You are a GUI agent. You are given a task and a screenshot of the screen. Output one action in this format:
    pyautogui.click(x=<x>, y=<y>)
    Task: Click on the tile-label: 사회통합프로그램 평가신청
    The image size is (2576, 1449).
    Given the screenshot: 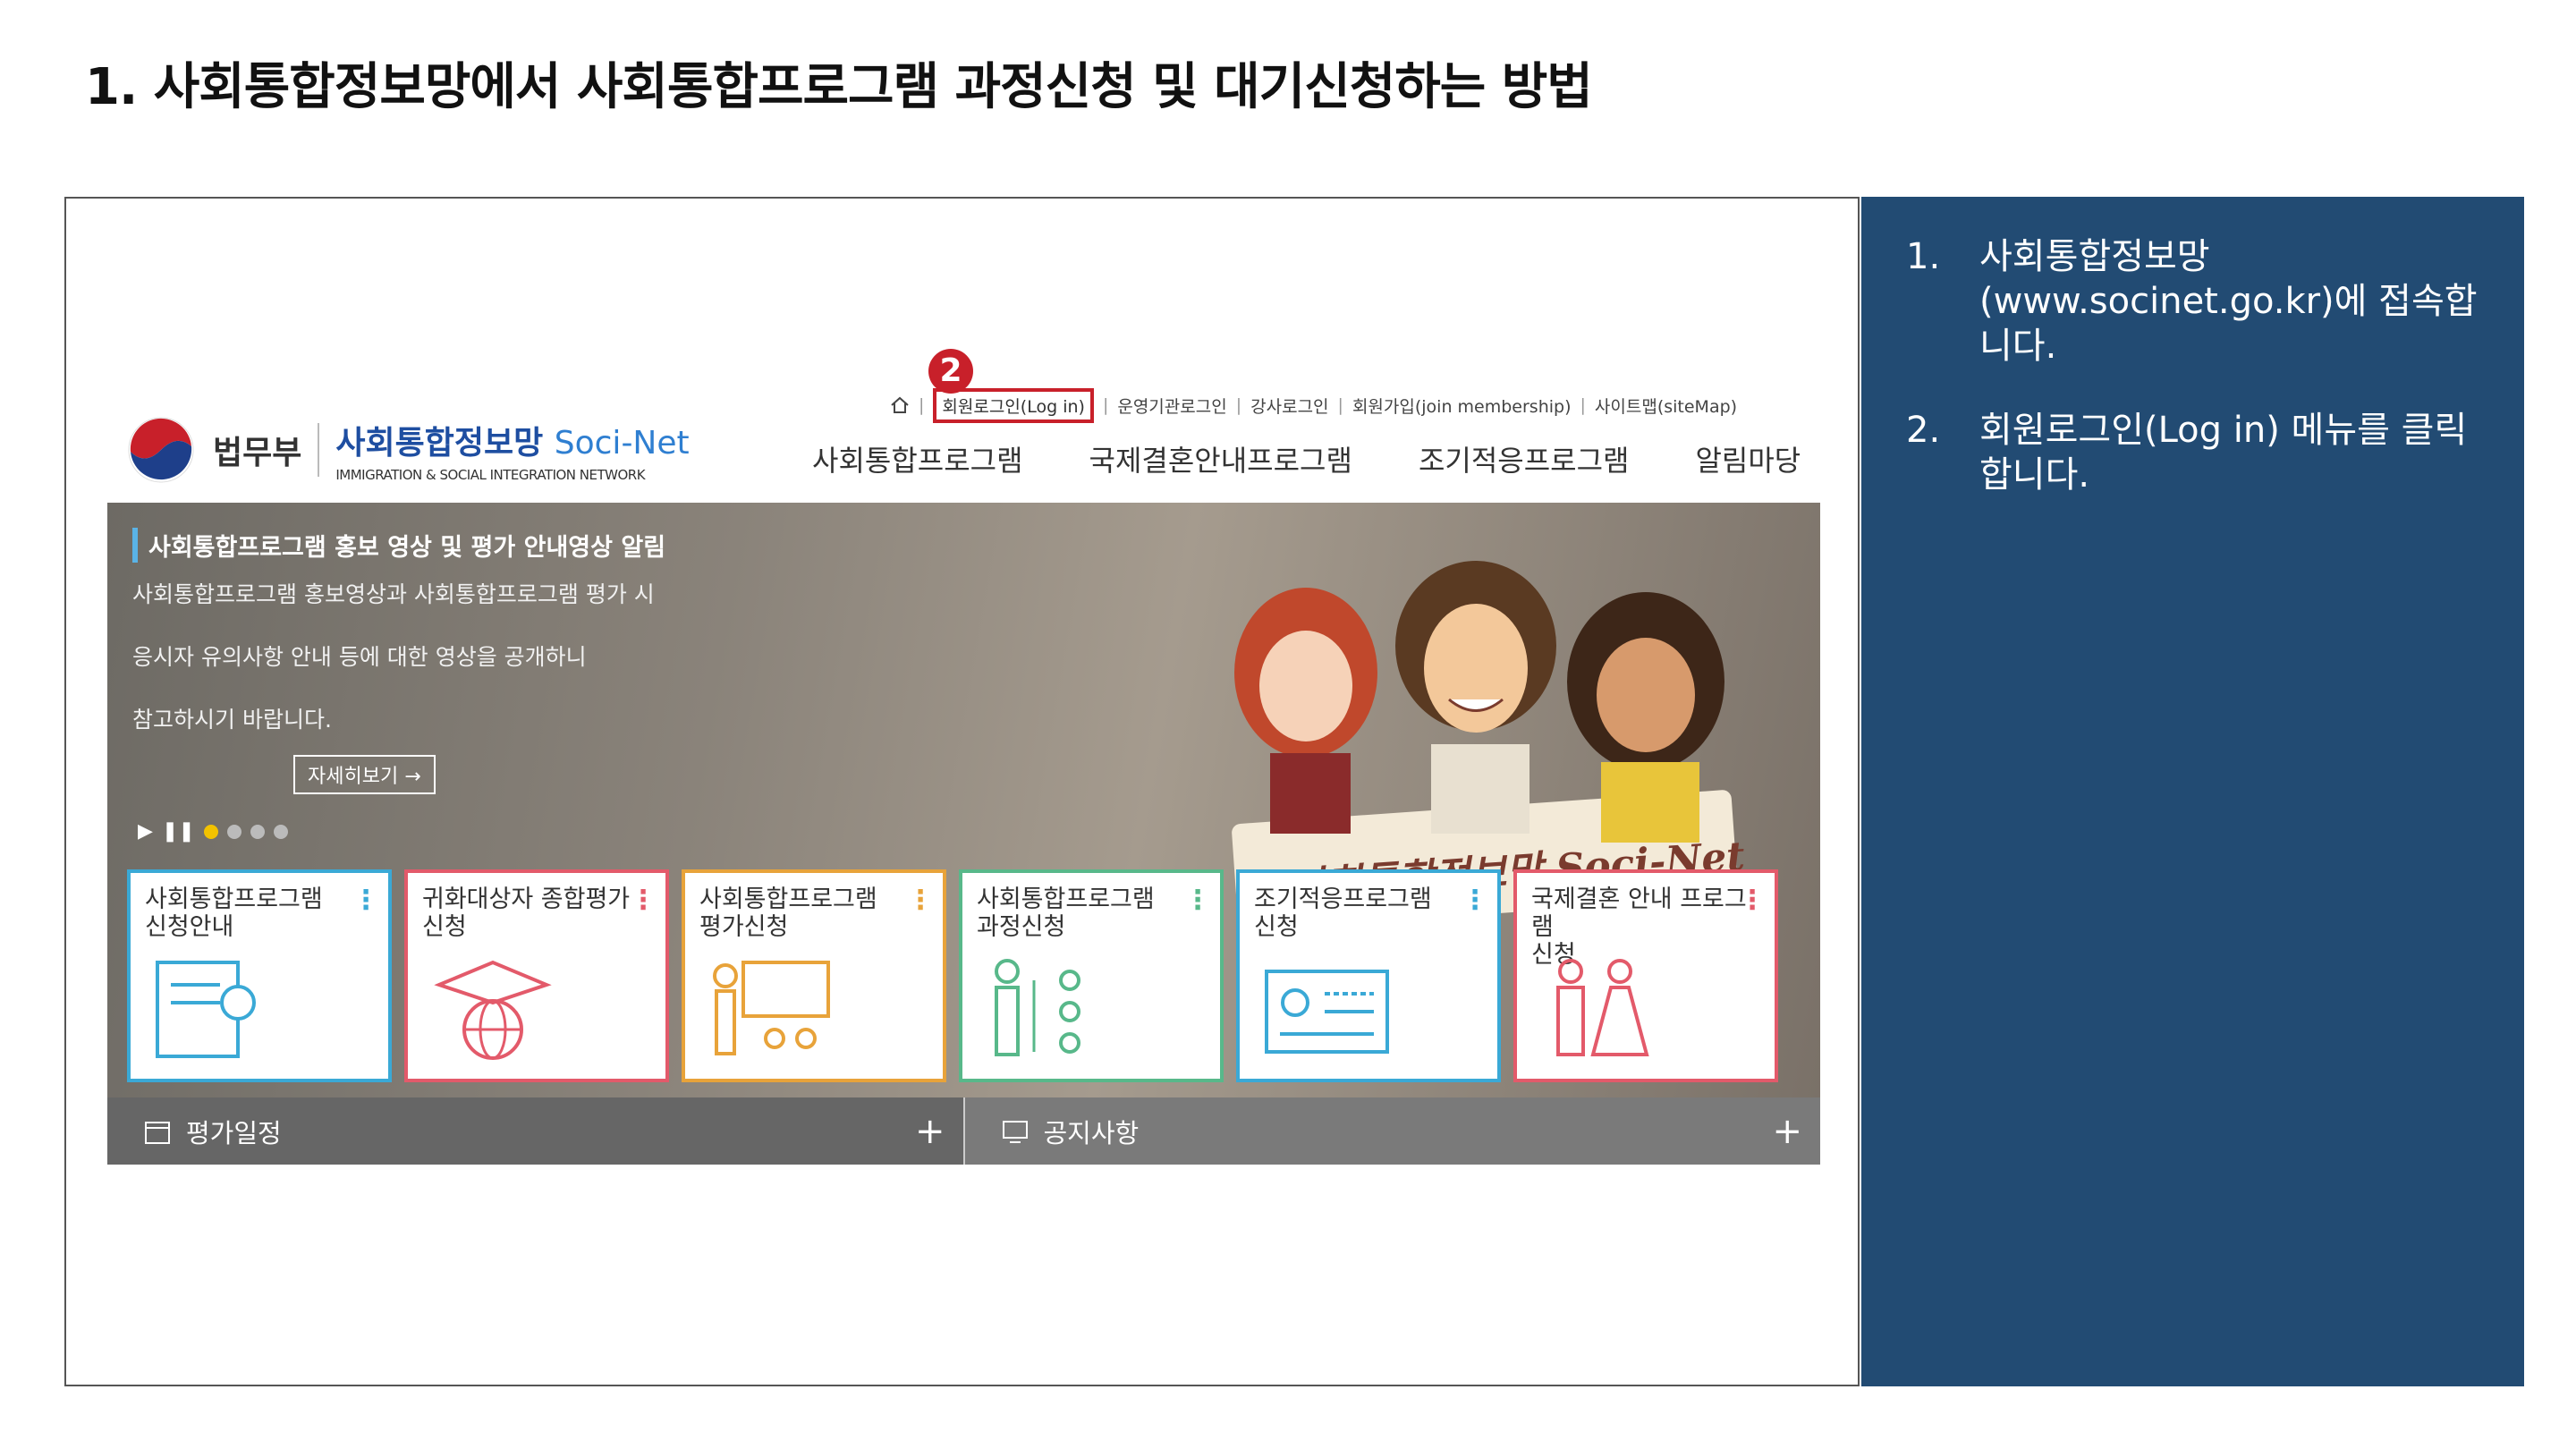 What is the action you would take?
    pyautogui.click(x=788, y=913)
    